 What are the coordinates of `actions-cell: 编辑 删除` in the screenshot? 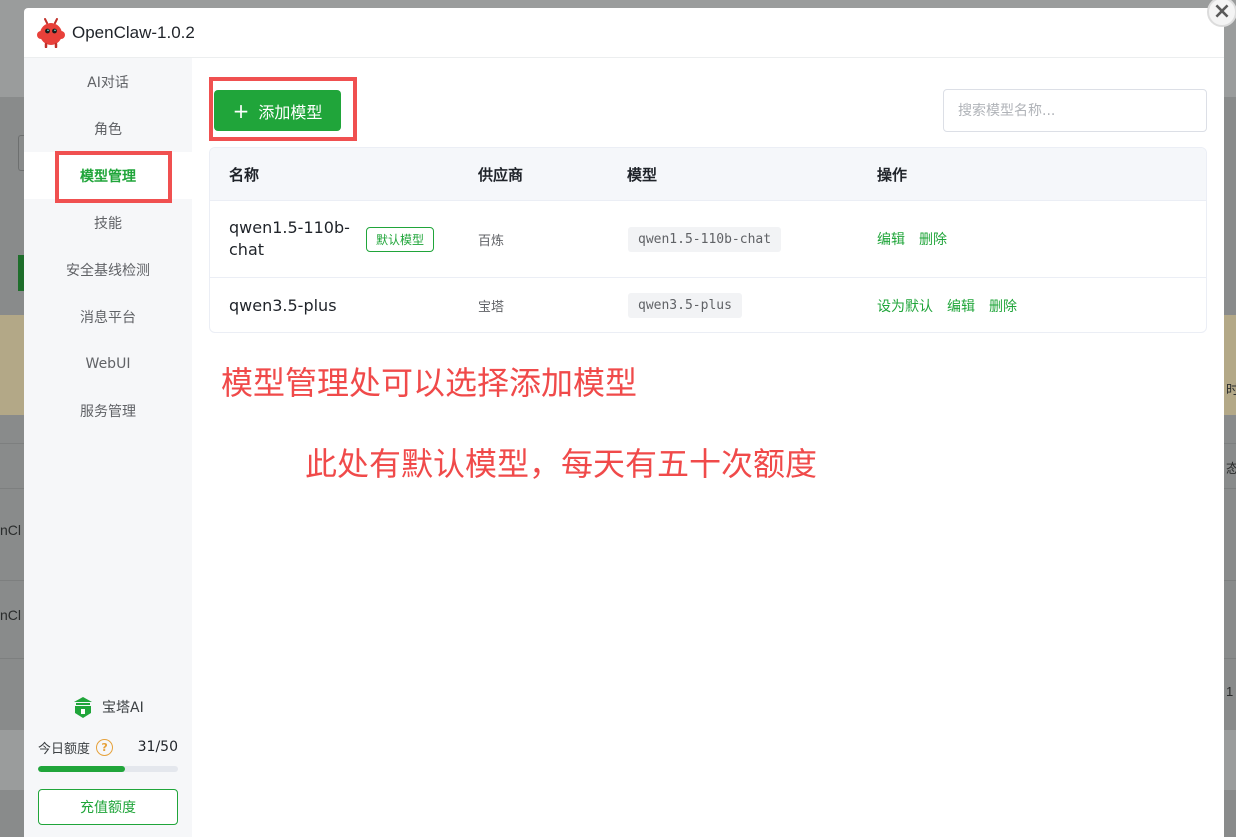 It's located at (919, 239).